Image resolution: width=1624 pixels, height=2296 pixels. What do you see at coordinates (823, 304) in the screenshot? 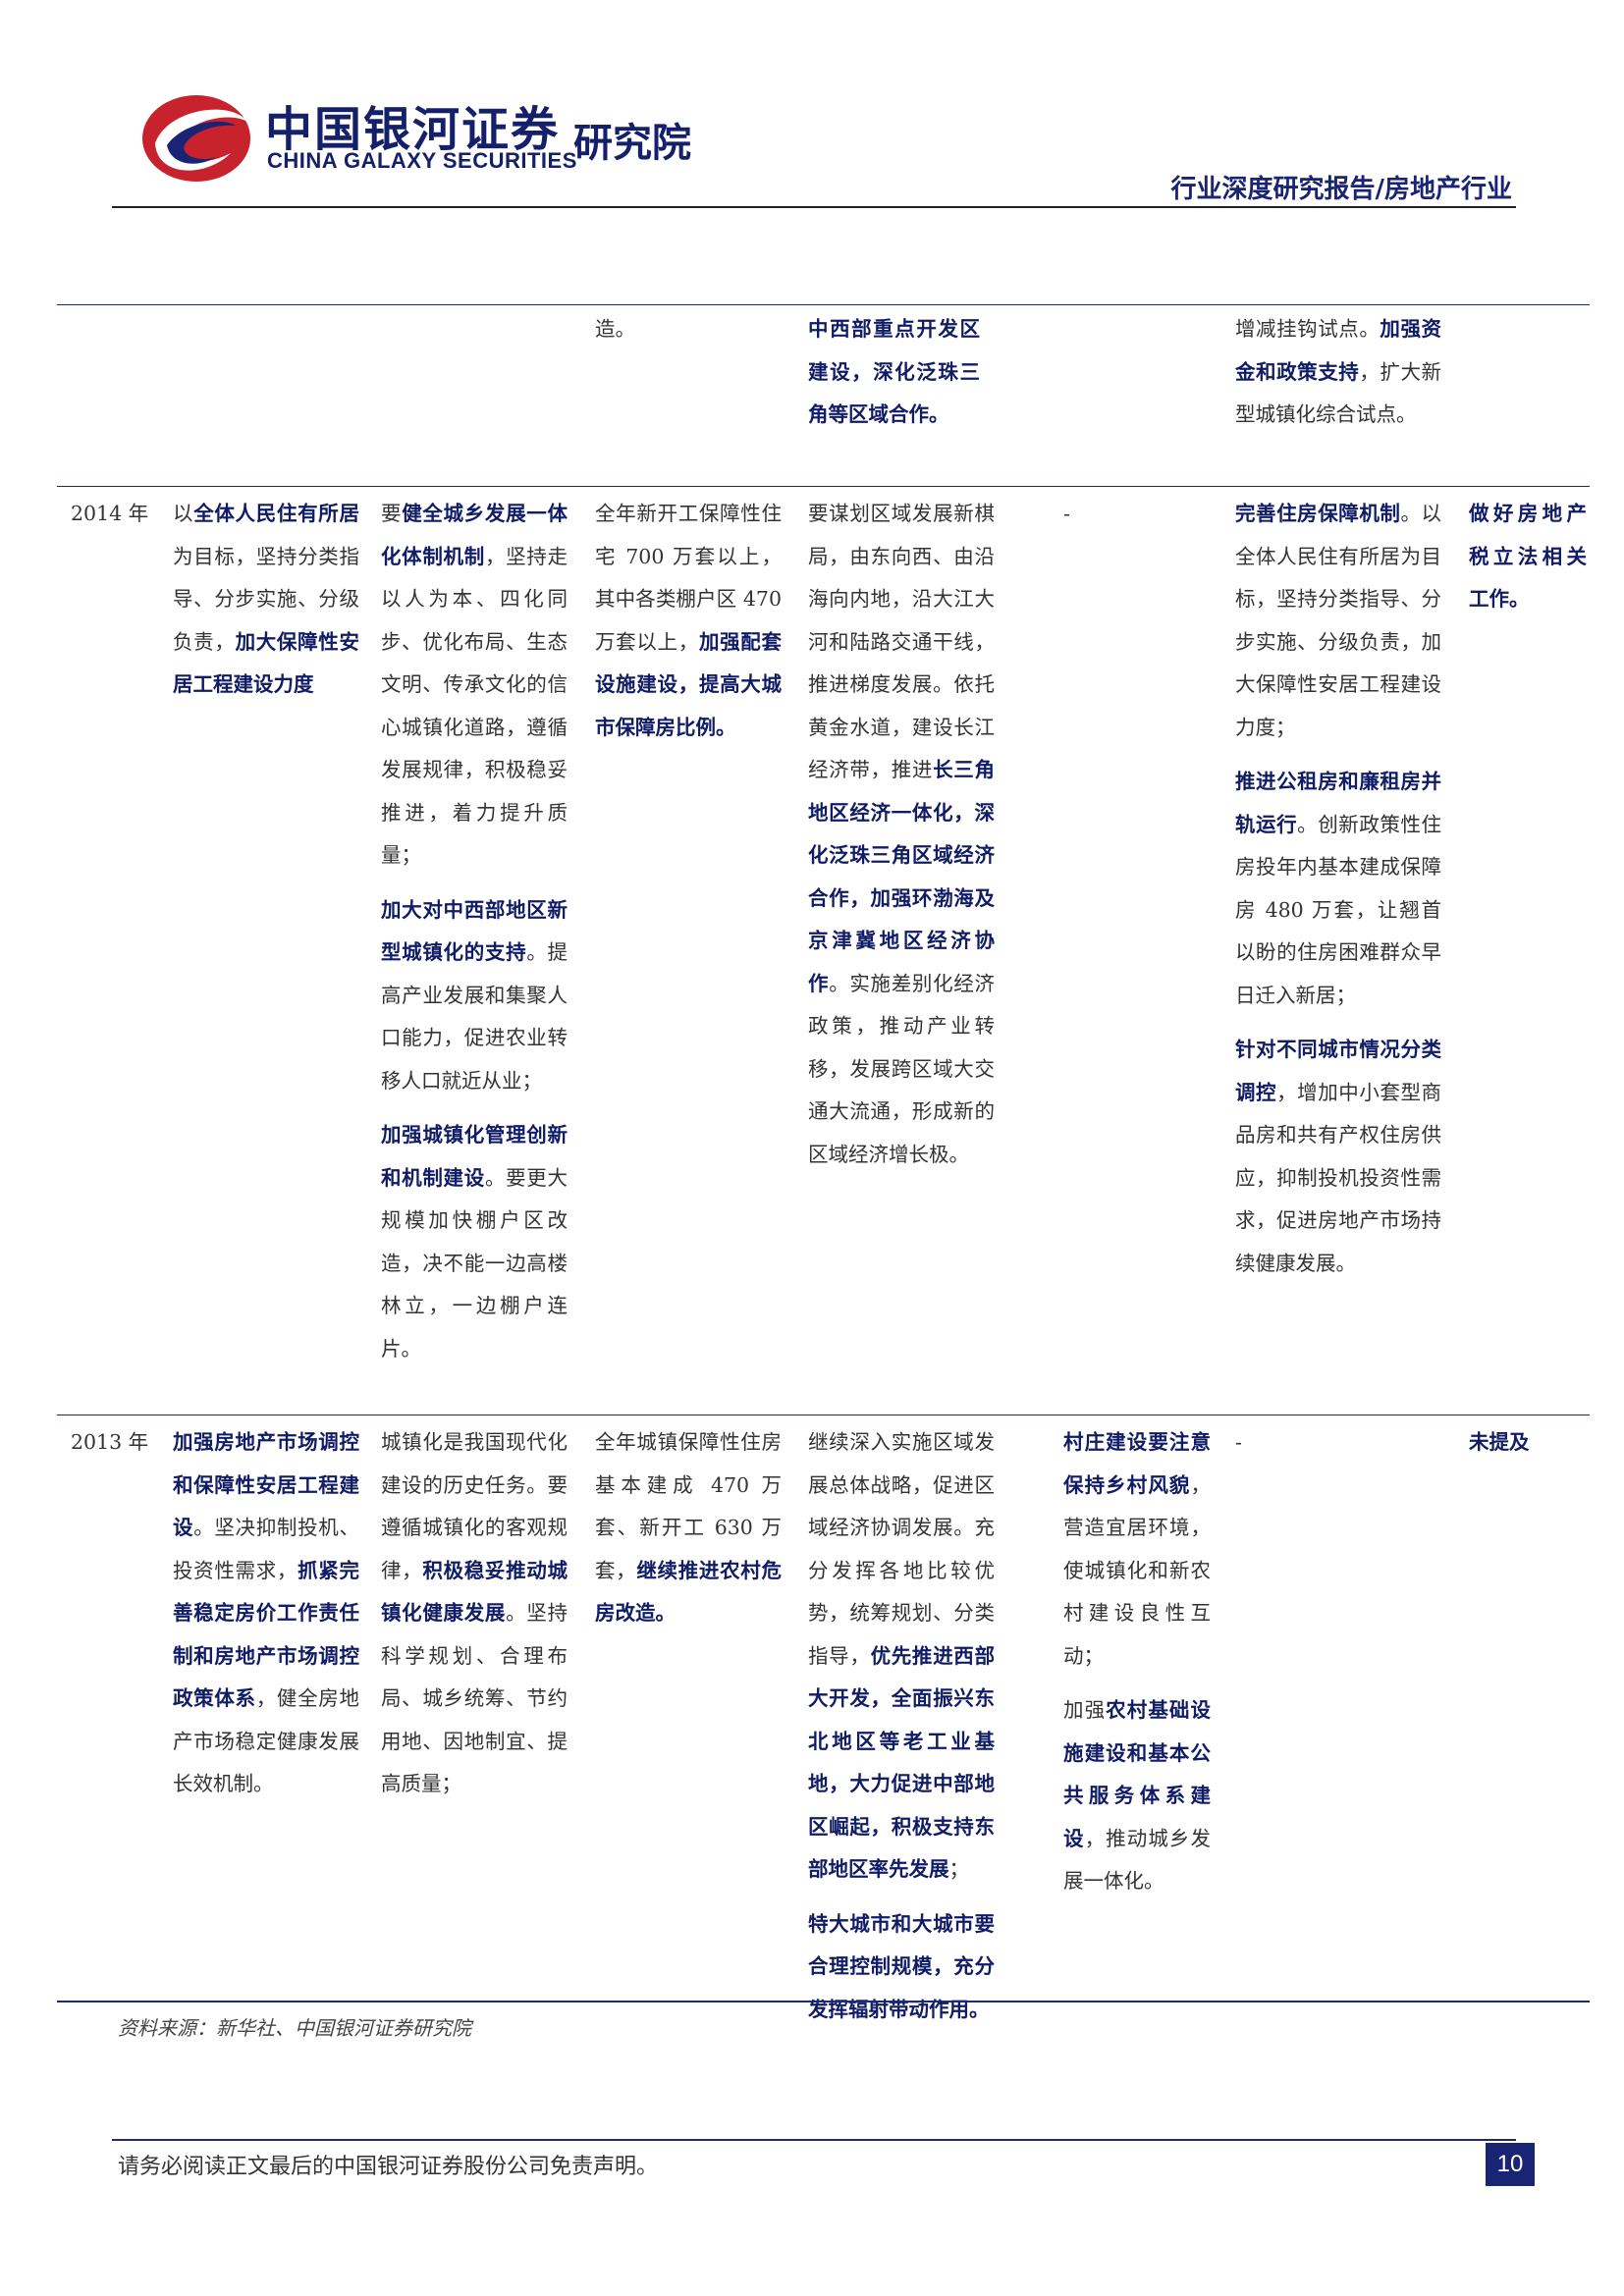
I see `table-top-rule` at bounding box center [823, 304].